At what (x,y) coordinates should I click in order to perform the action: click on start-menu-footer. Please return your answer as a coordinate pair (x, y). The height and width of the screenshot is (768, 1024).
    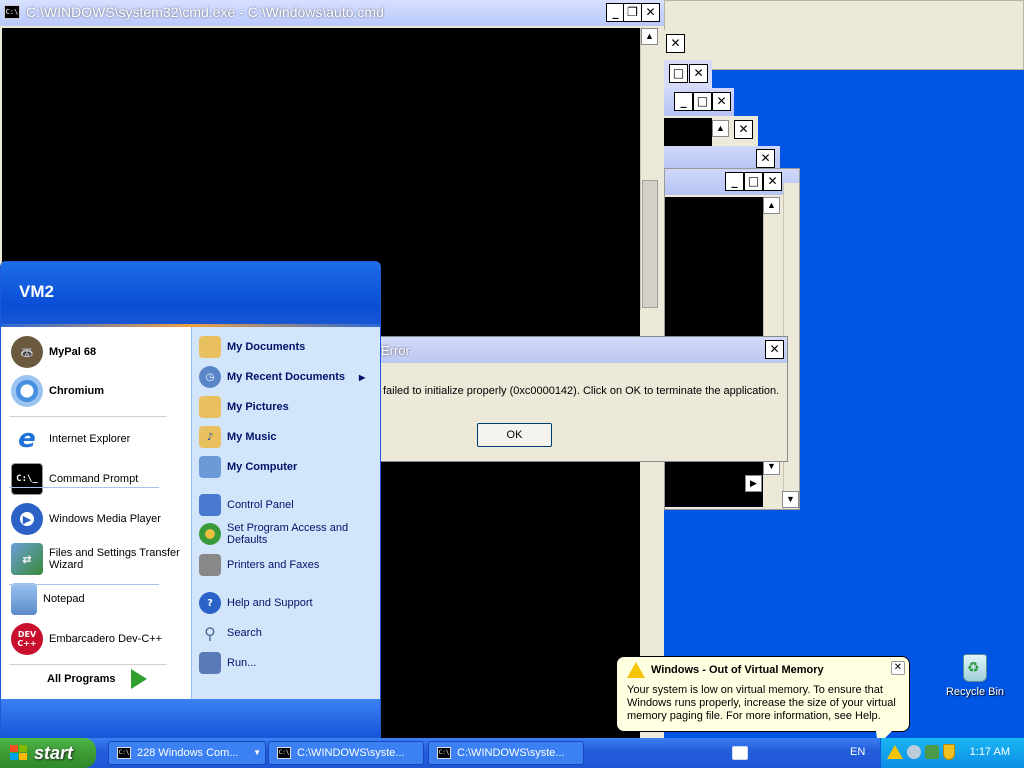
    Looking at the image, I should click on (190, 718).